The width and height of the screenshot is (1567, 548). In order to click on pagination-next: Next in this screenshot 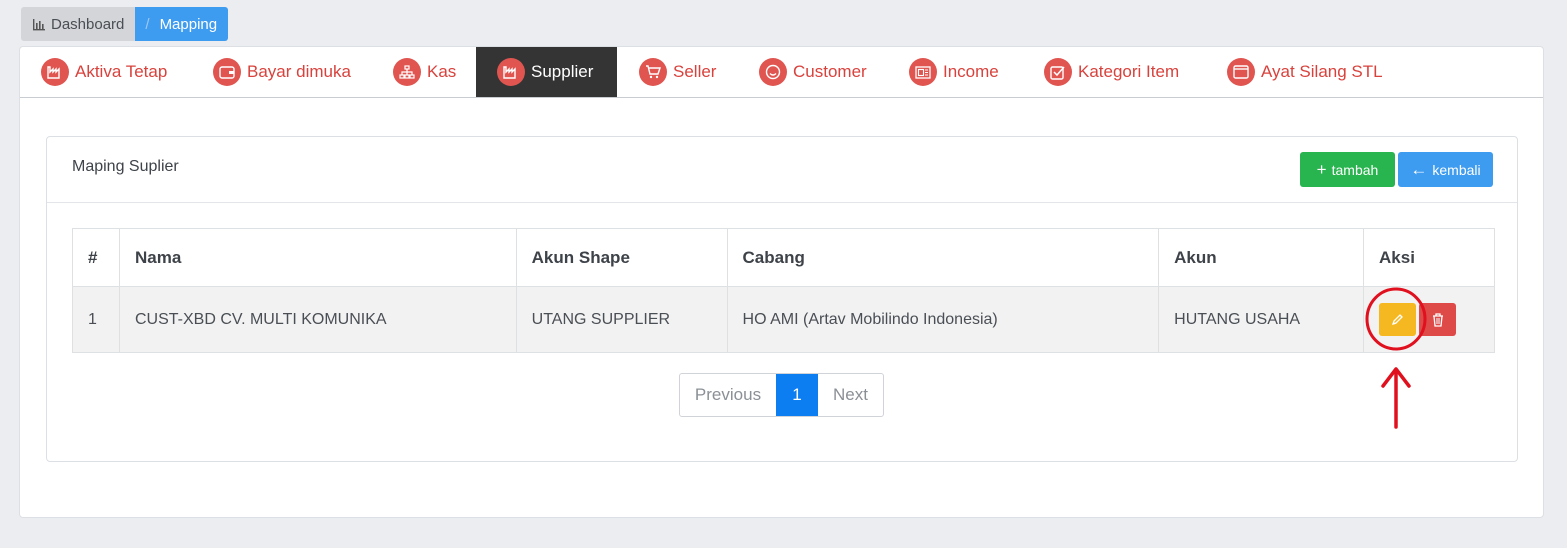, I will do `click(850, 395)`.